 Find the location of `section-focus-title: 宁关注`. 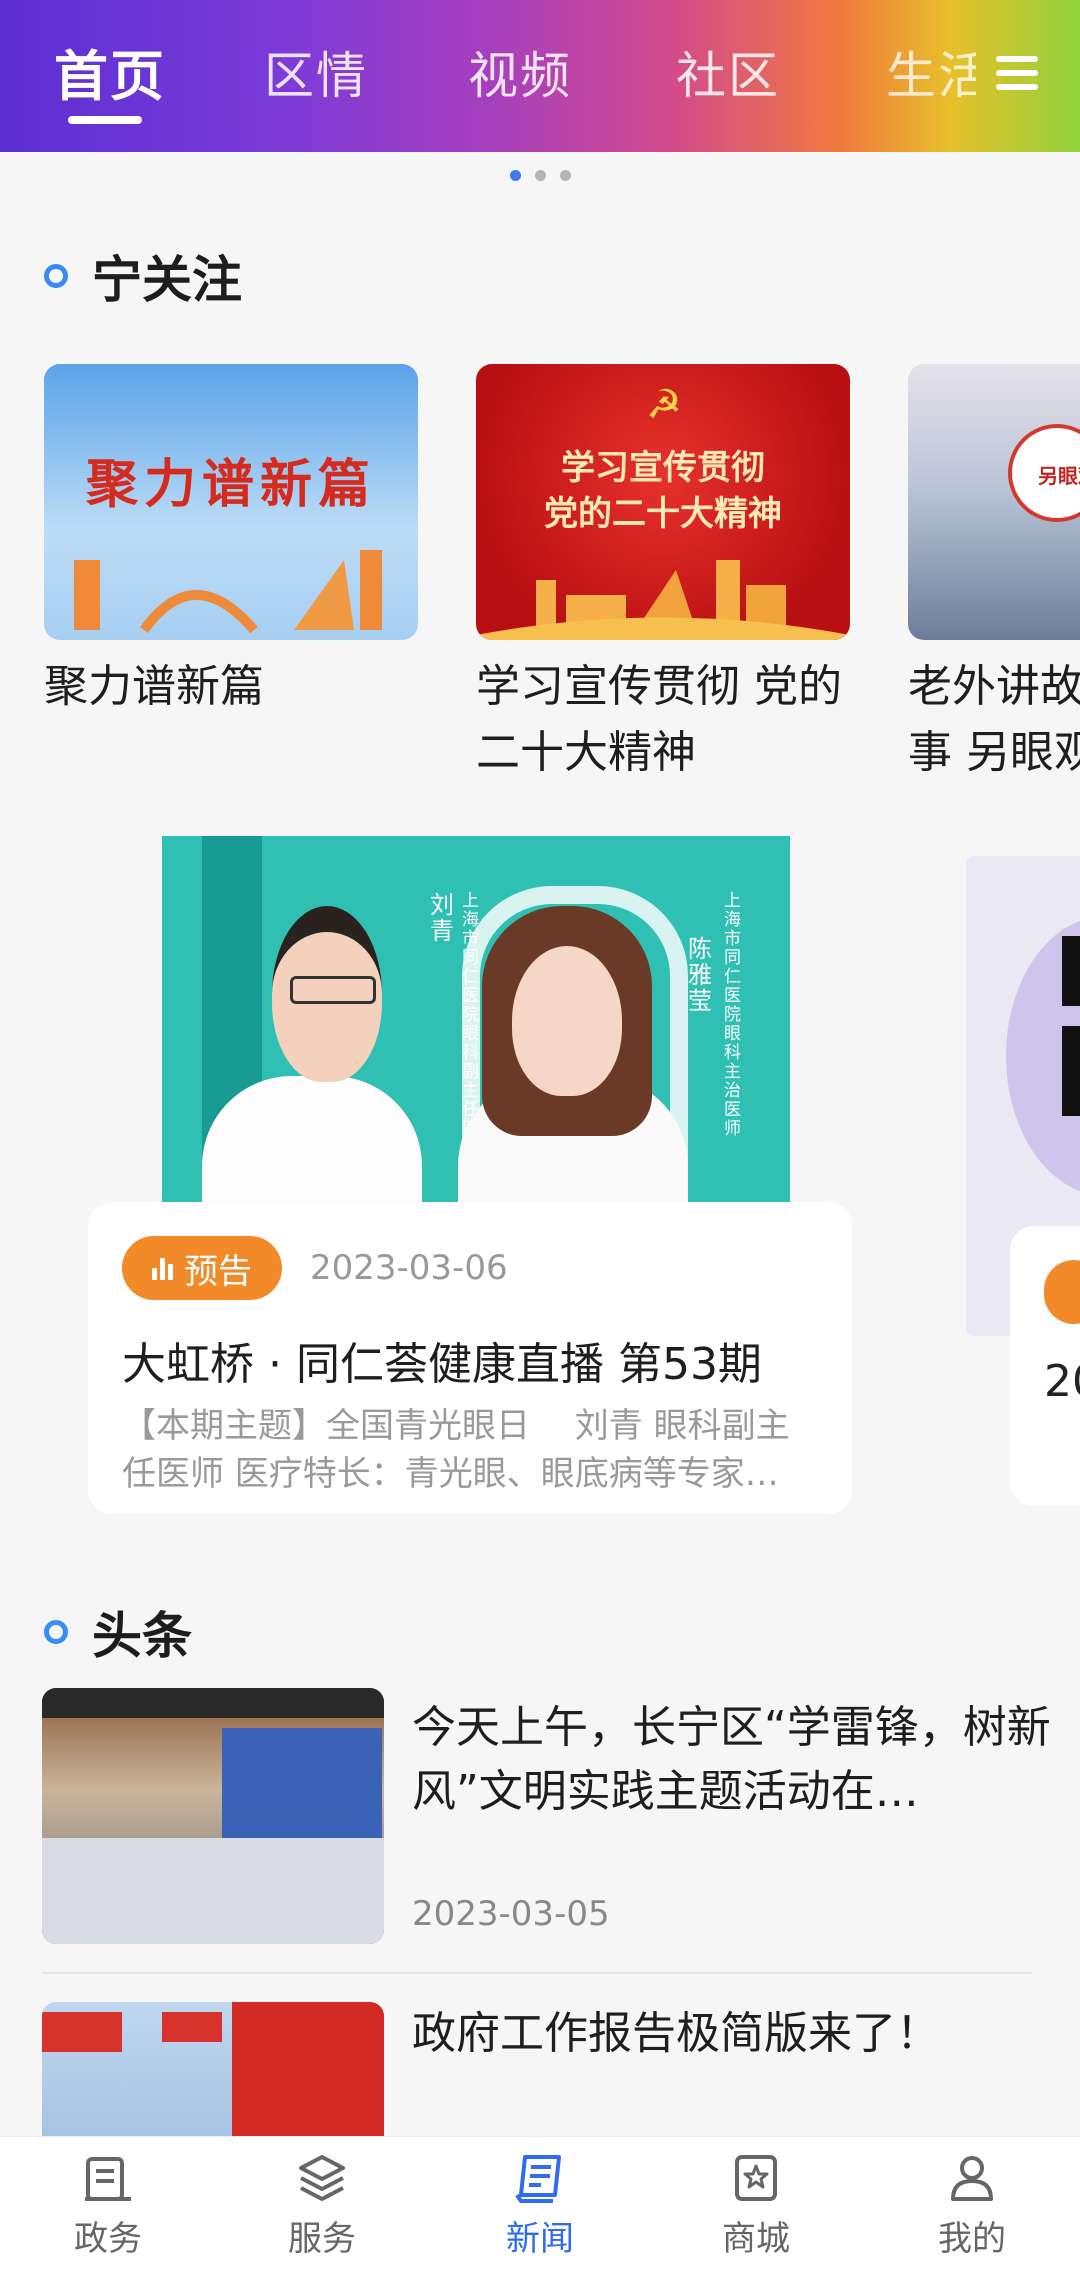

section-focus-title: 宁关注 is located at coordinates (143, 276).